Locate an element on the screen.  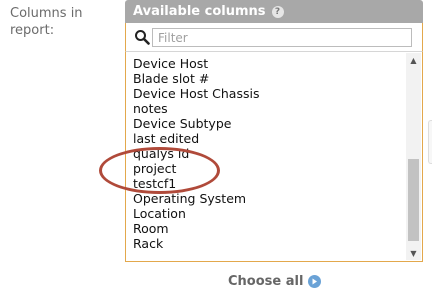
columns-in-report-label: Columns in report: is located at coordinates (46, 22).